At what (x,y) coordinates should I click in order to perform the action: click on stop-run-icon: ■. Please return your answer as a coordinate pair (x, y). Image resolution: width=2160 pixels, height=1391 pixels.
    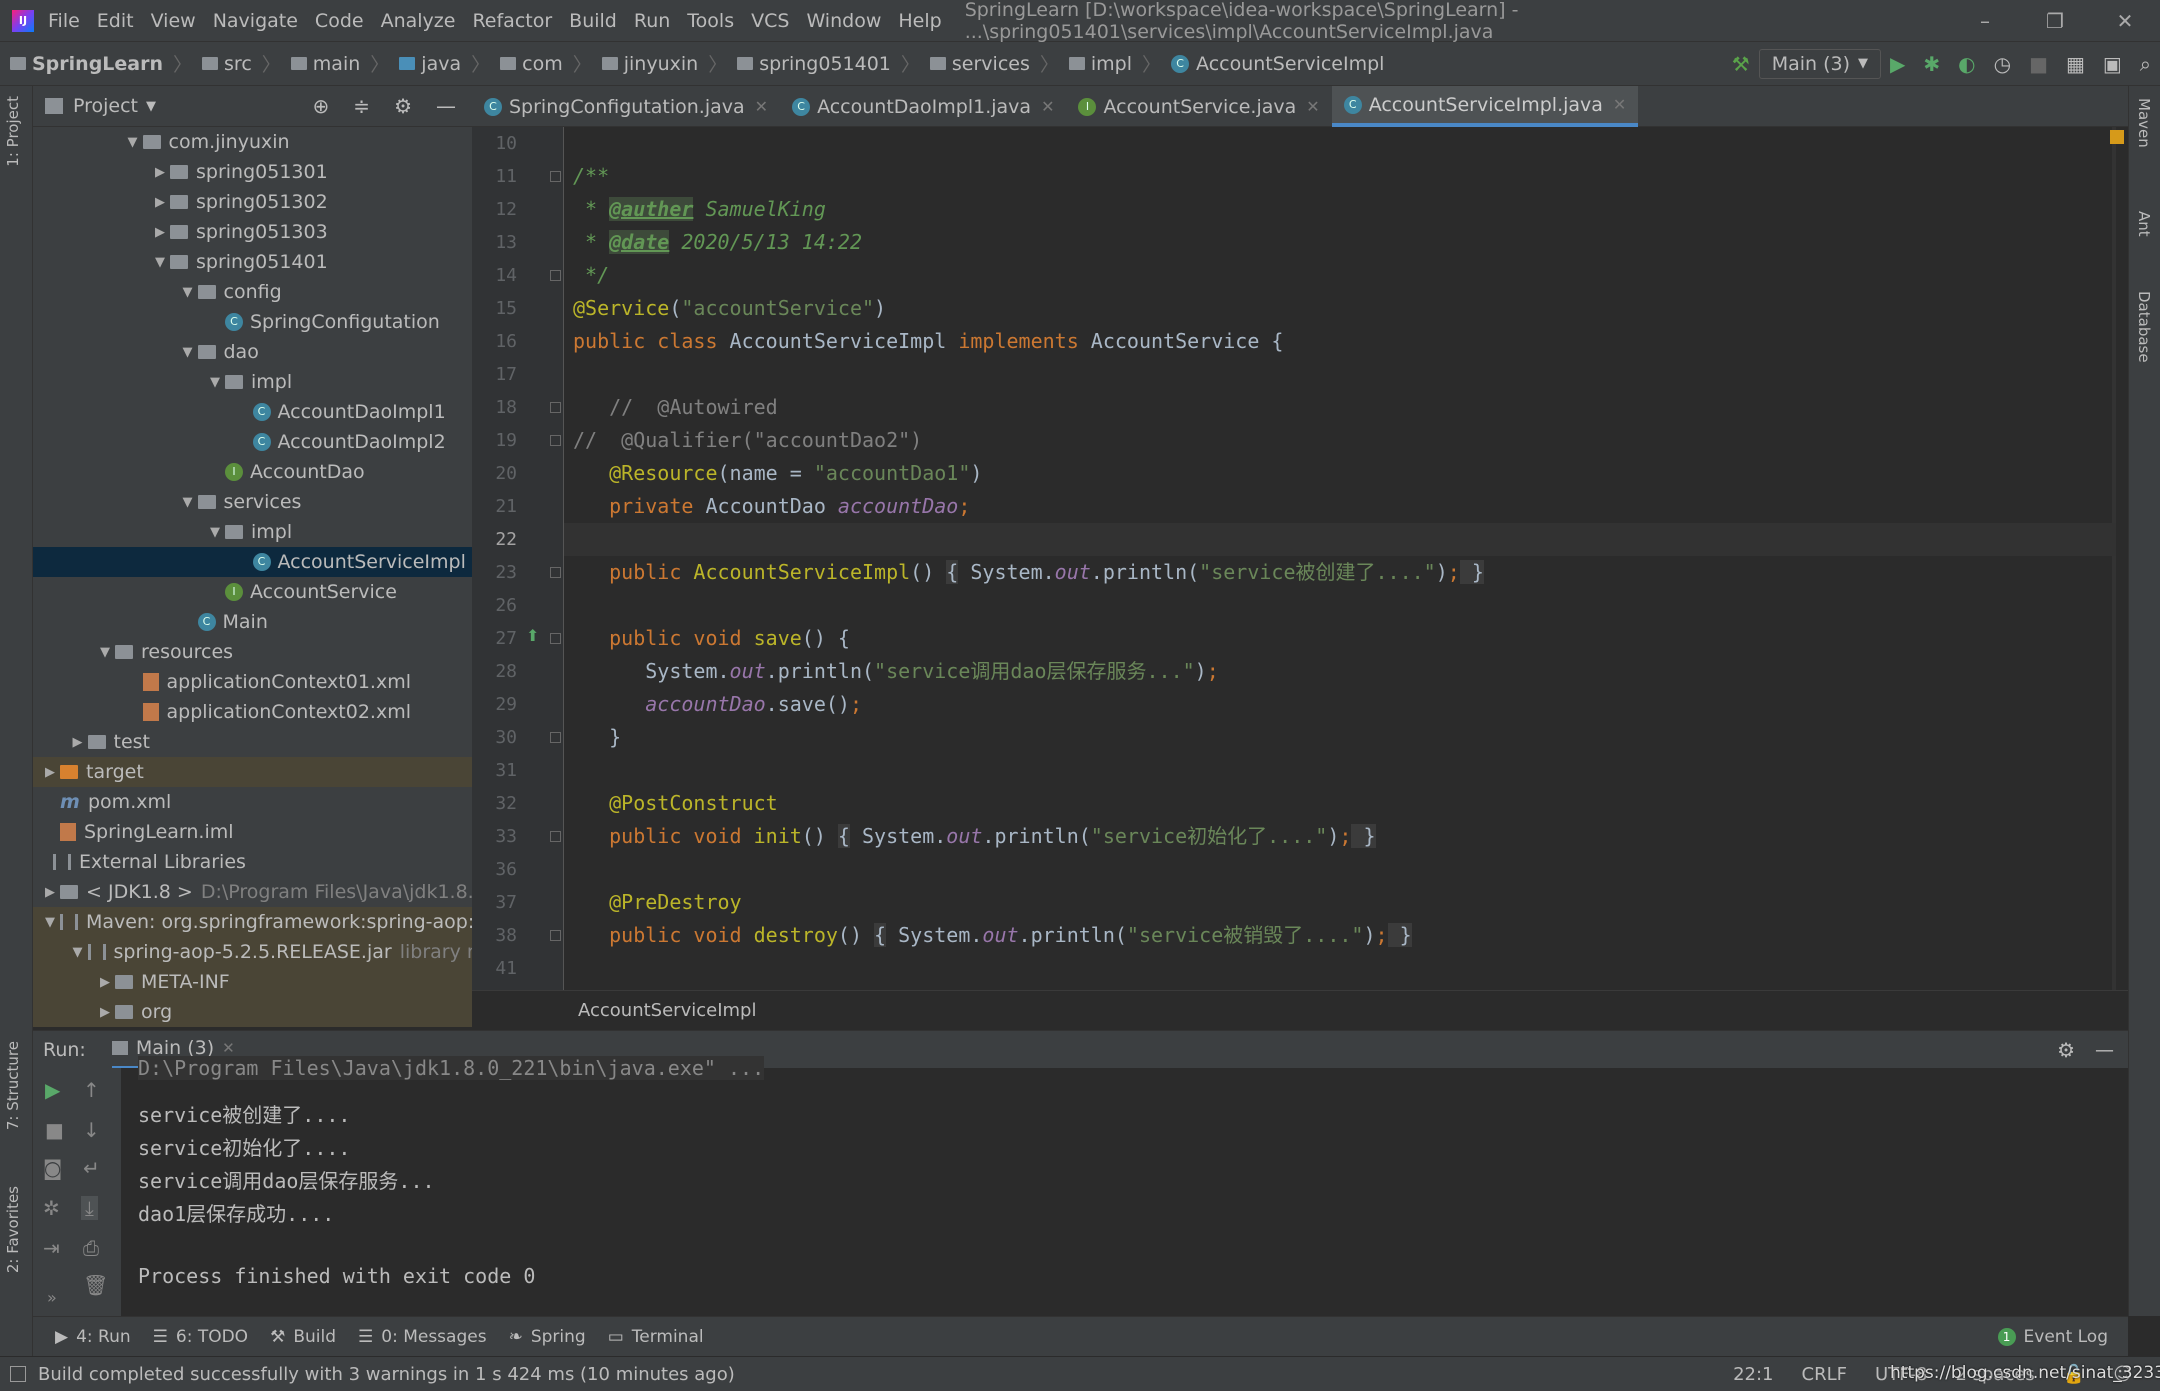
    Looking at the image, I should click on (54, 1130).